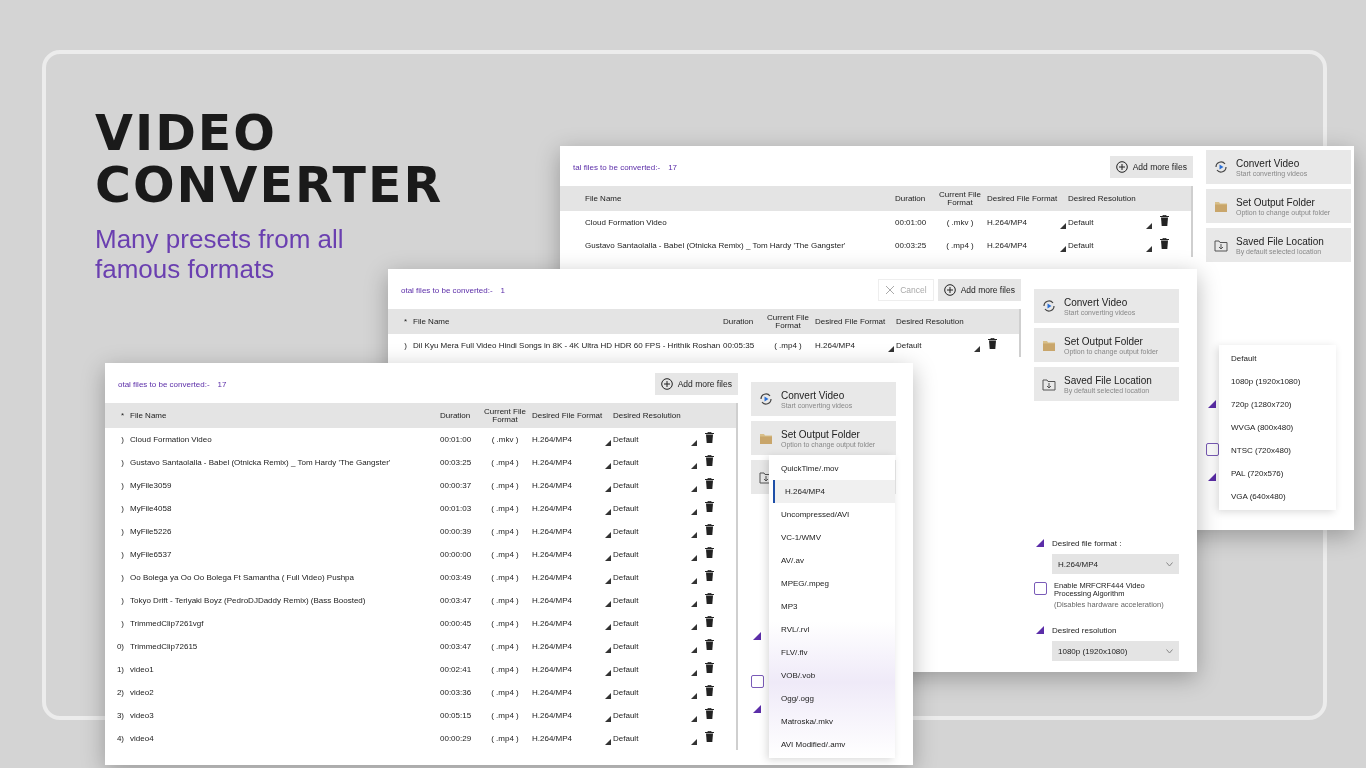 Image resolution: width=1366 pixels, height=768 pixels. Describe the element at coordinates (505, 439) in the screenshot. I see `current-format-cell-text: ( .mkv )` at that location.